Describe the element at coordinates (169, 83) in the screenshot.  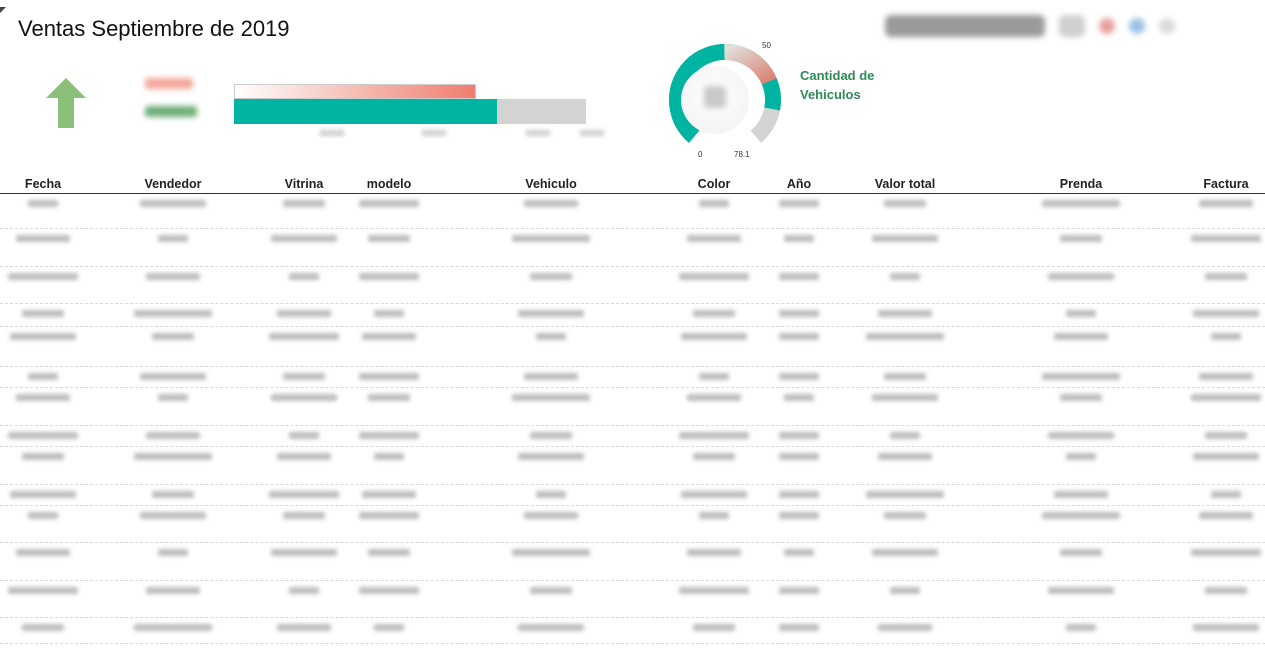
I see `kpi-target-value-blurred` at that location.